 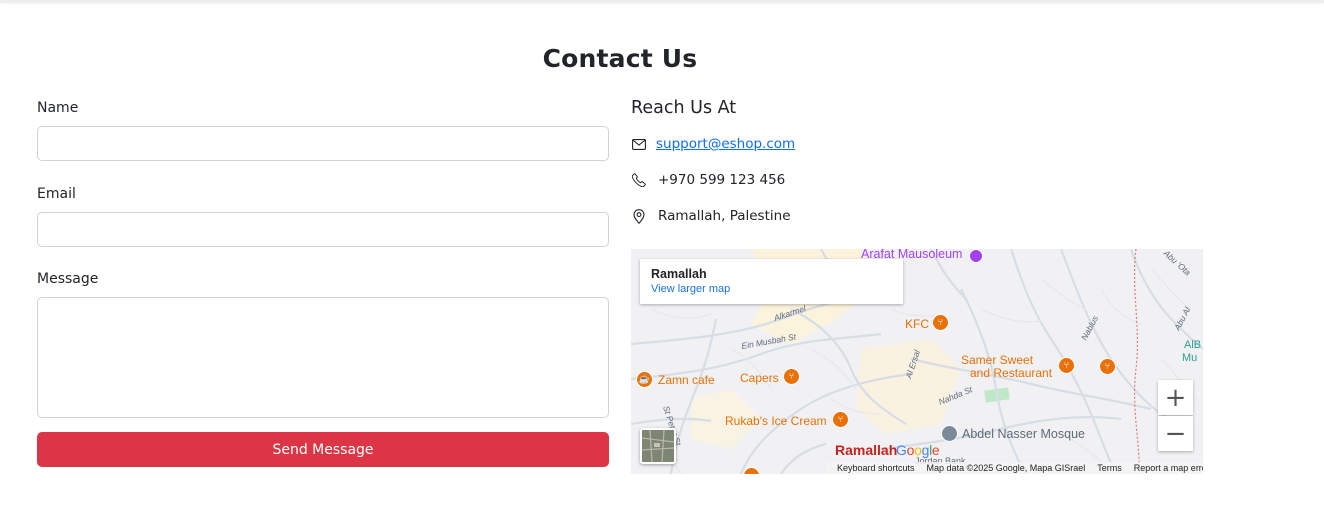 What do you see at coordinates (323, 449) in the screenshot?
I see `send-message-button: Send Message` at bounding box center [323, 449].